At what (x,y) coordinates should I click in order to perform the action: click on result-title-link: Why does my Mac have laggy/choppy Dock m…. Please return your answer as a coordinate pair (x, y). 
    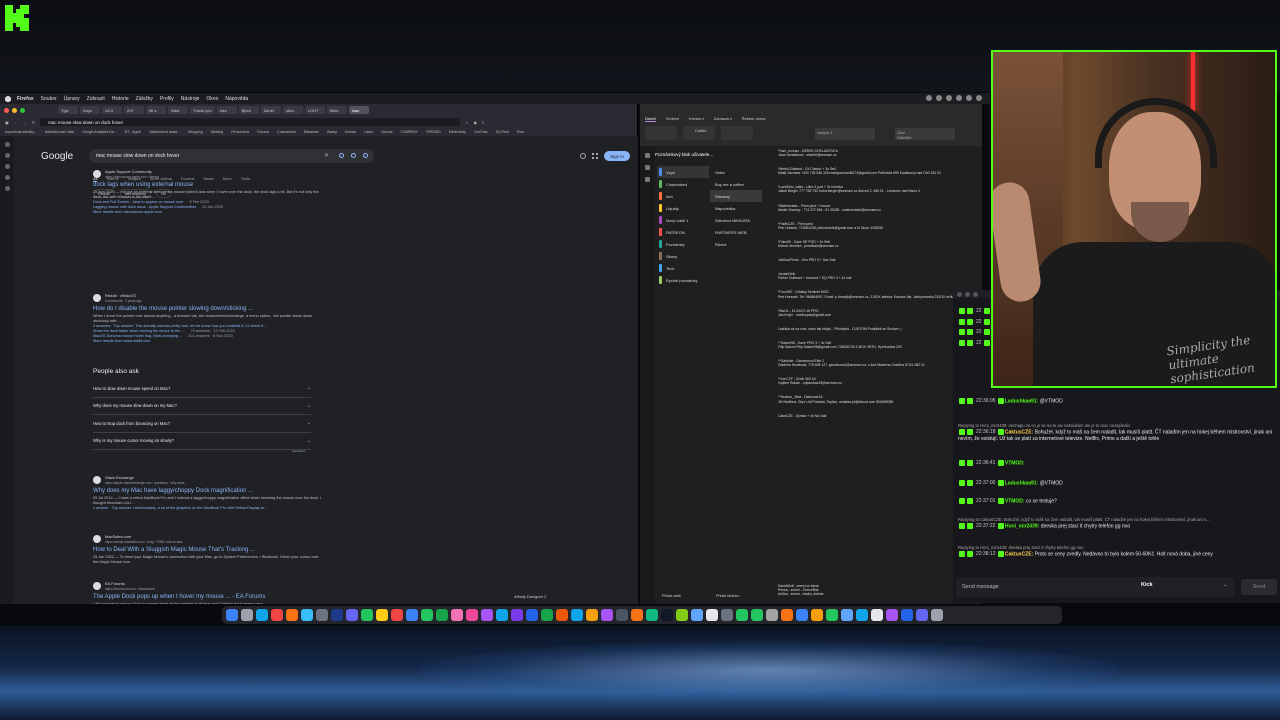
    Looking at the image, I should click on (208, 491).